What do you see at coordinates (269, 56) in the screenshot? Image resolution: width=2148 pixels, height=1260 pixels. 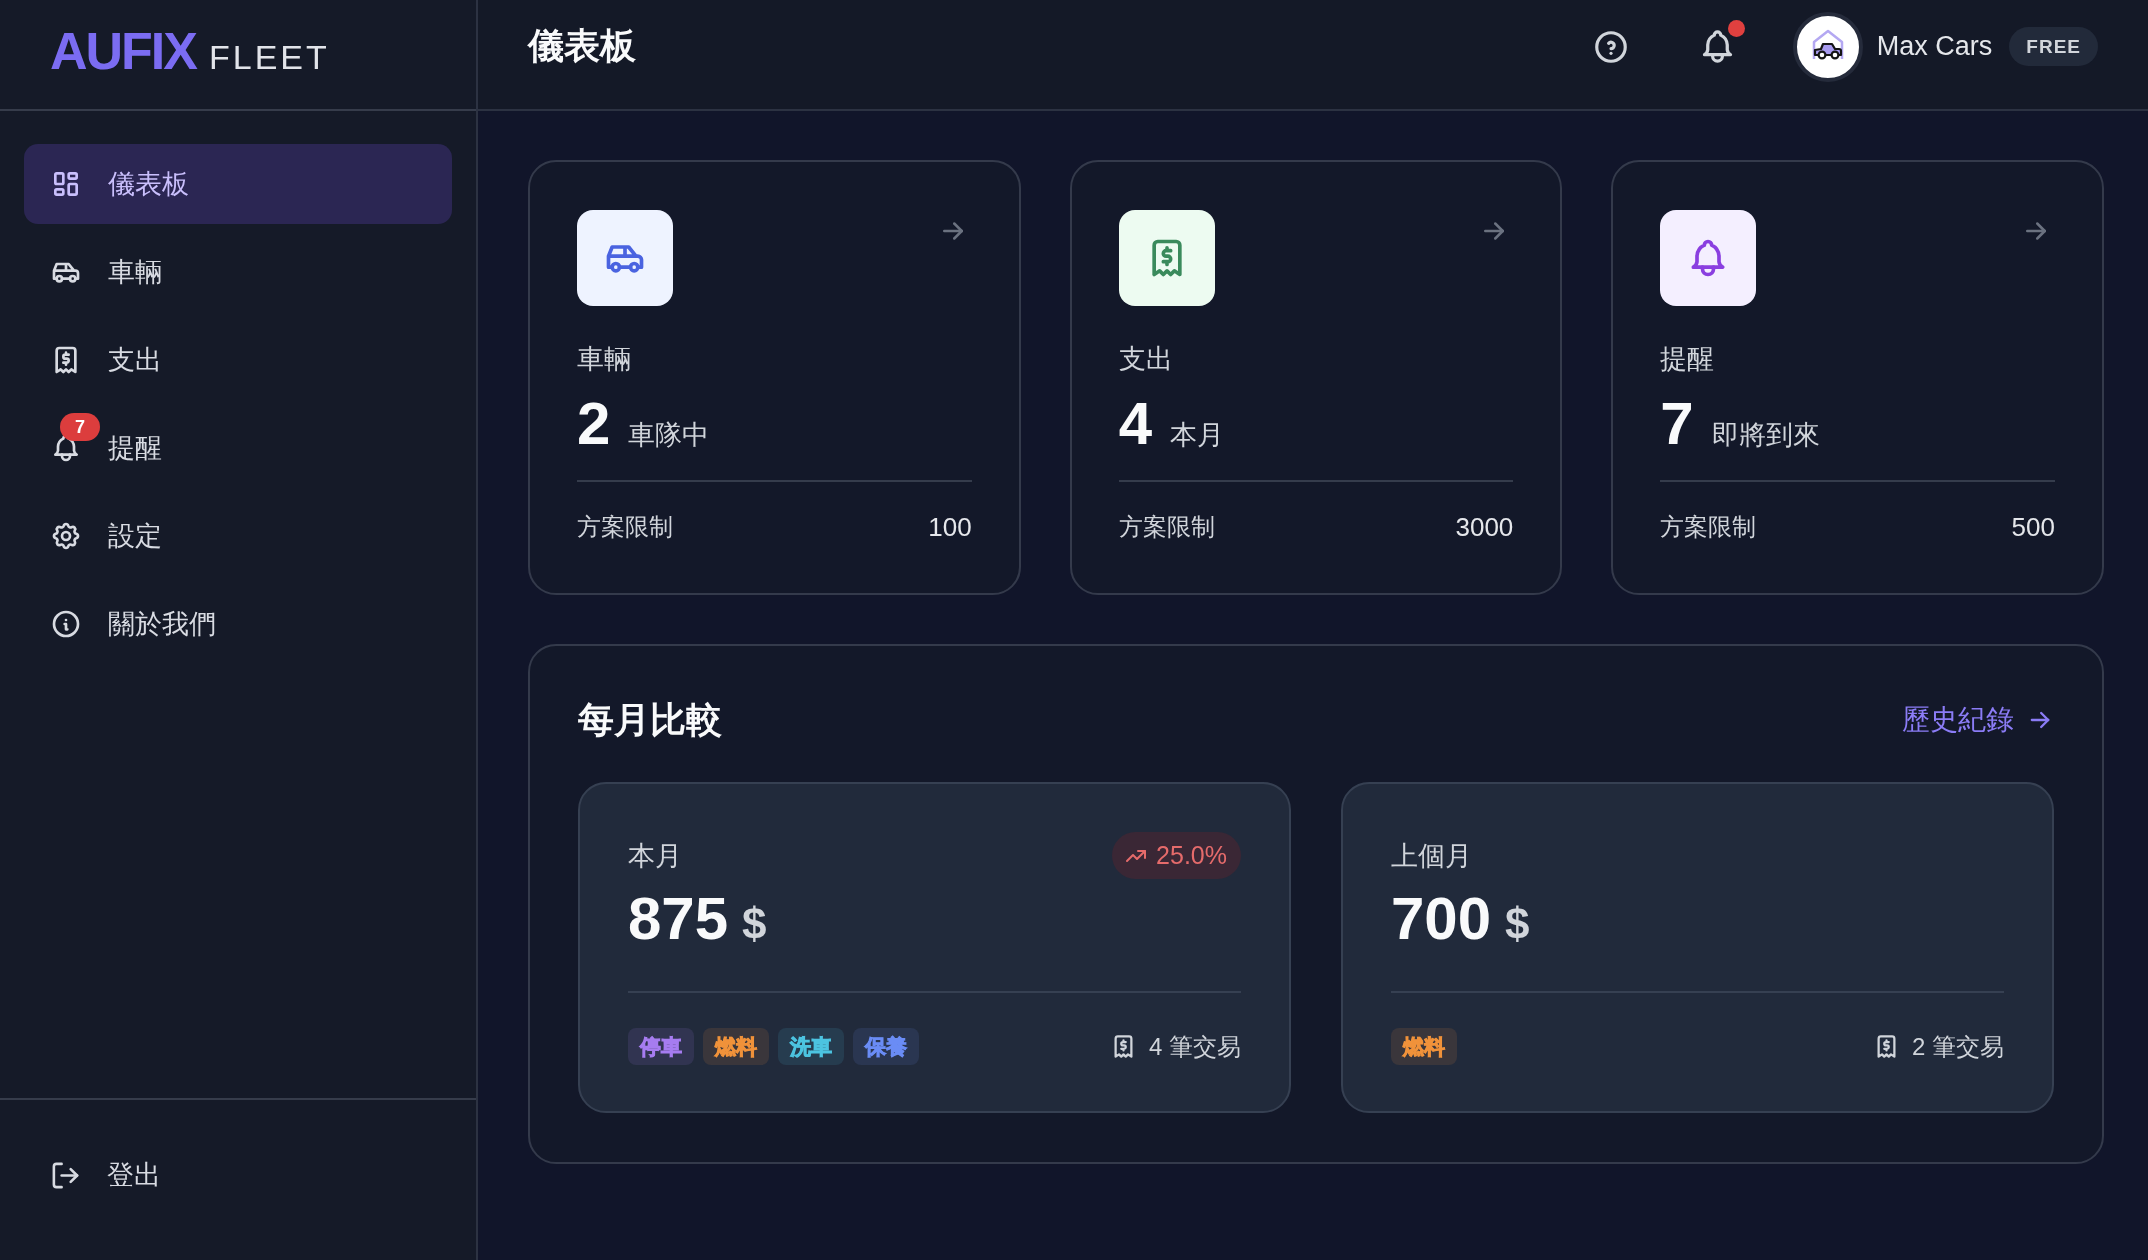 I see `logo-product-name: FLEET` at bounding box center [269, 56].